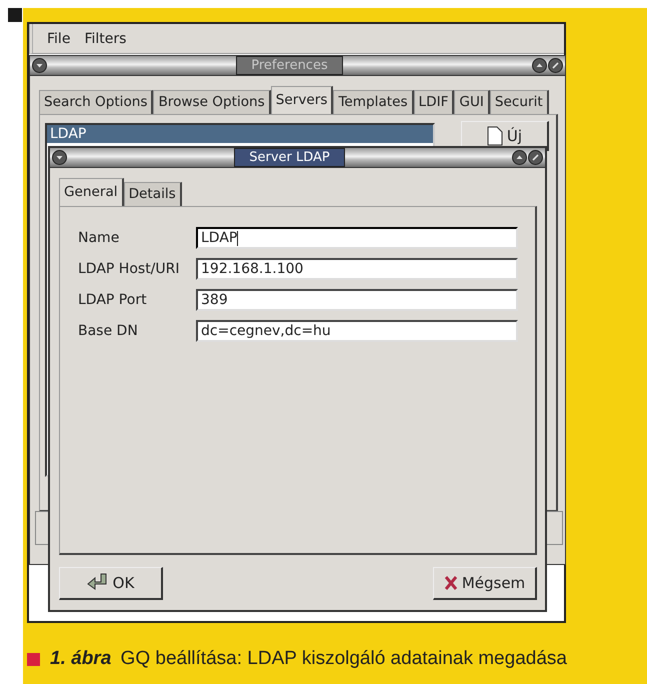 The height and width of the screenshot is (684, 647). I want to click on input-field: LDAP, so click(357, 238).